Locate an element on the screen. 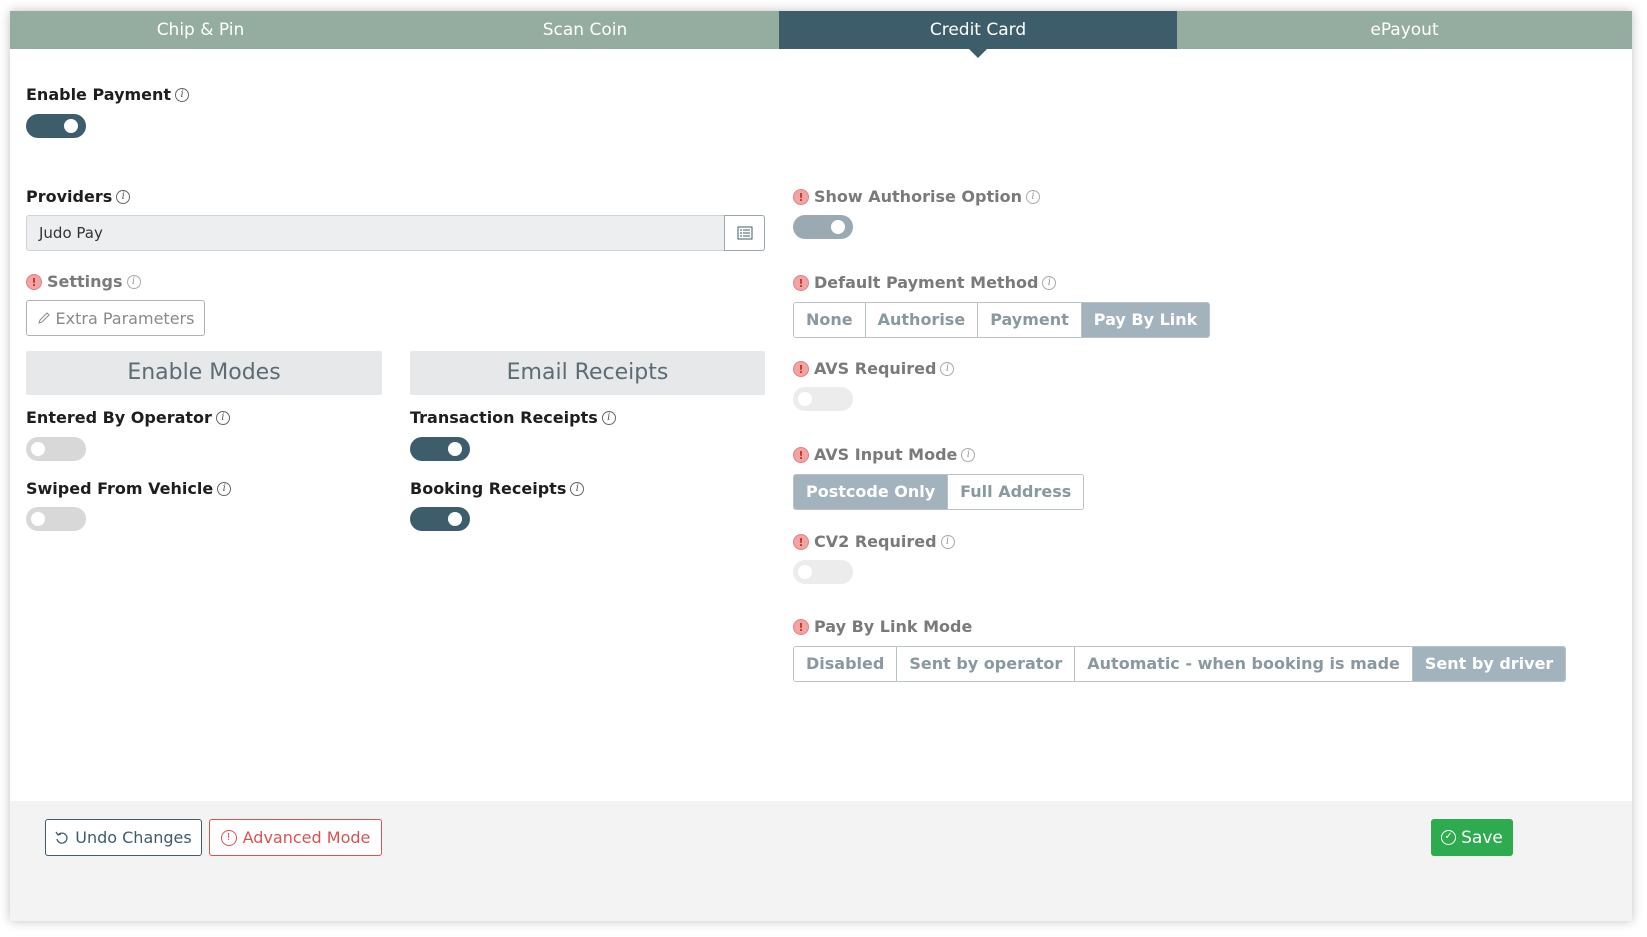 Image resolution: width=1647 pixels, height=937 pixels. swiped-from-vehicle-text: Swiped From Vehicle is located at coordinates (120, 488).